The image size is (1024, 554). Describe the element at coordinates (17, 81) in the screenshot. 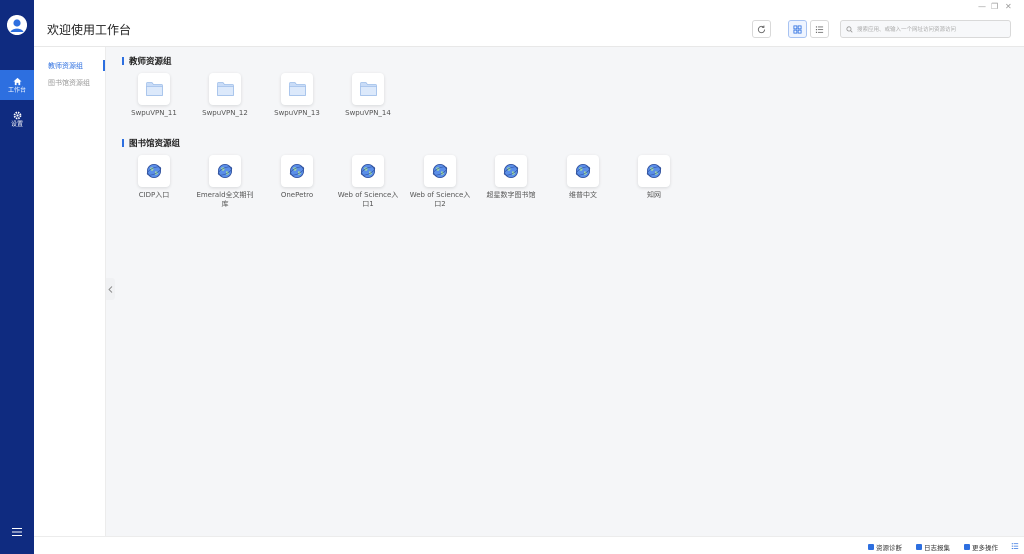

I see `home-icon` at that location.